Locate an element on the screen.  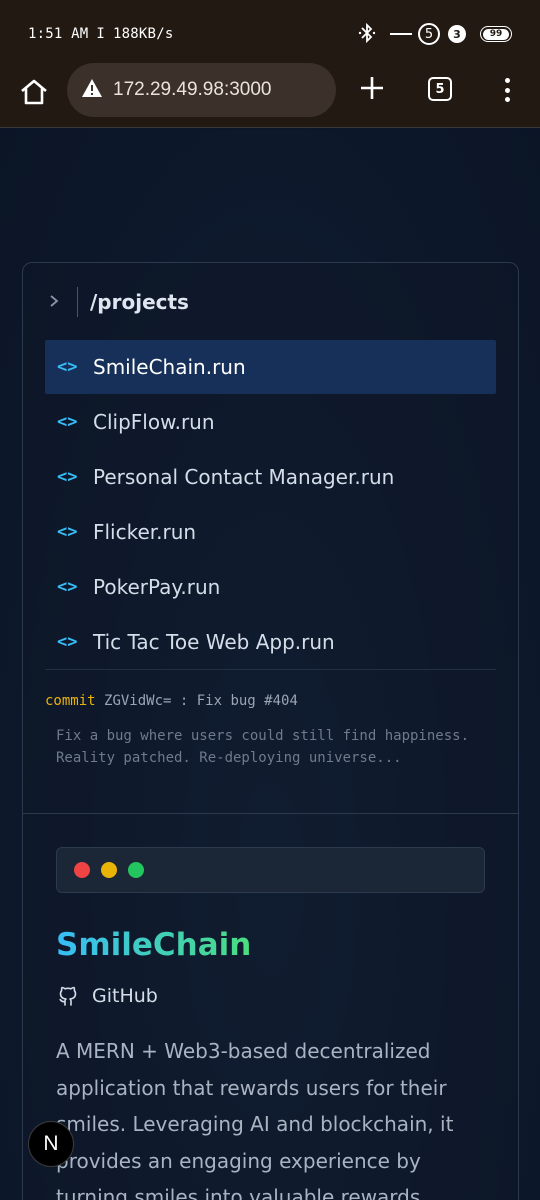
project-item-flicker: <> Flicker.run is located at coordinates (270, 532).